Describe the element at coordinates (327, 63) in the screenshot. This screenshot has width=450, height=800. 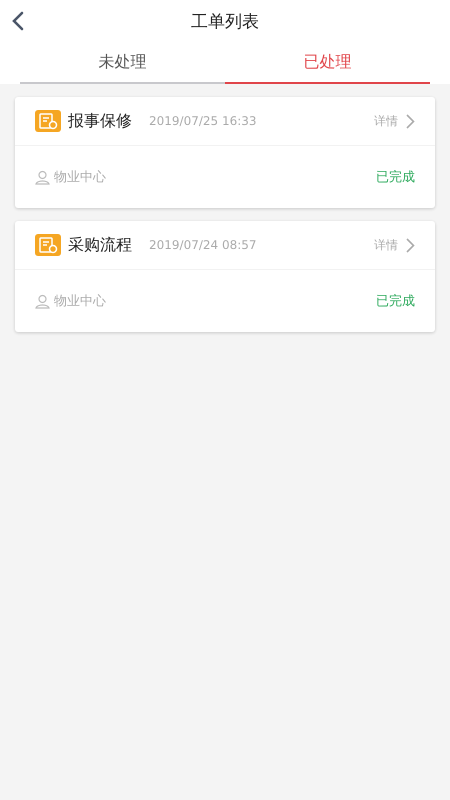
I see `tab: 已处理` at that location.